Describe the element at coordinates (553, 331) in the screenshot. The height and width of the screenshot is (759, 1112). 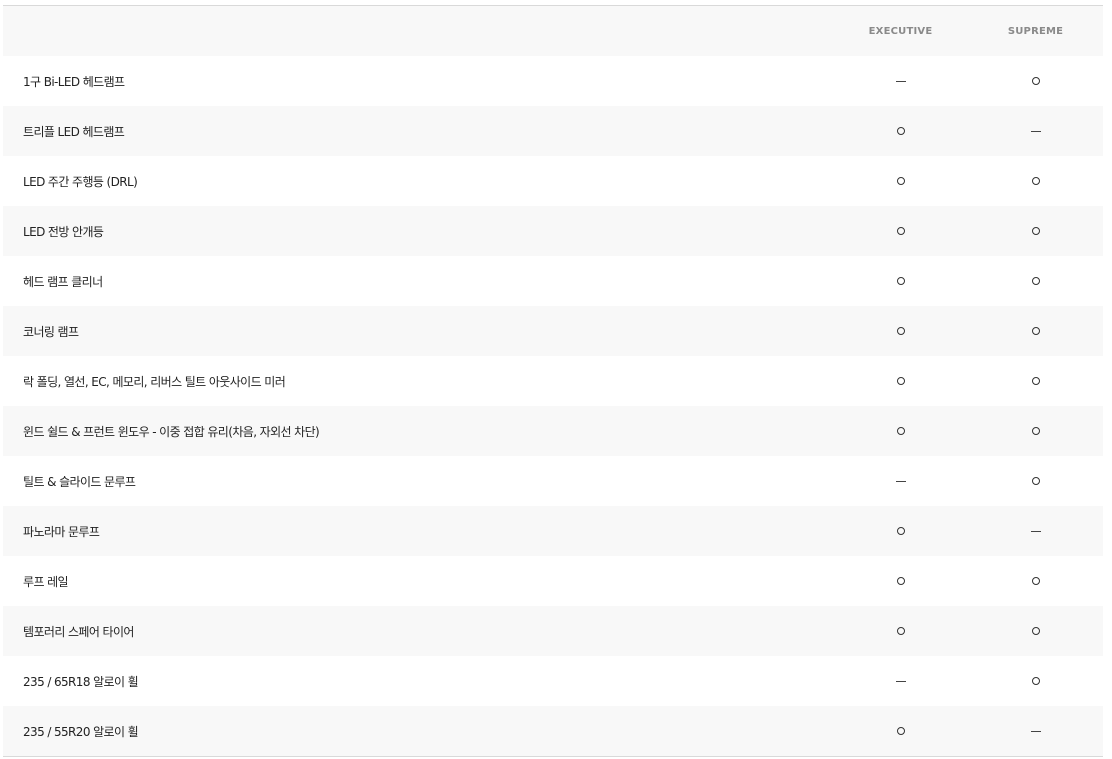
I see `table-row: 코너링 램프 ○ ○` at that location.